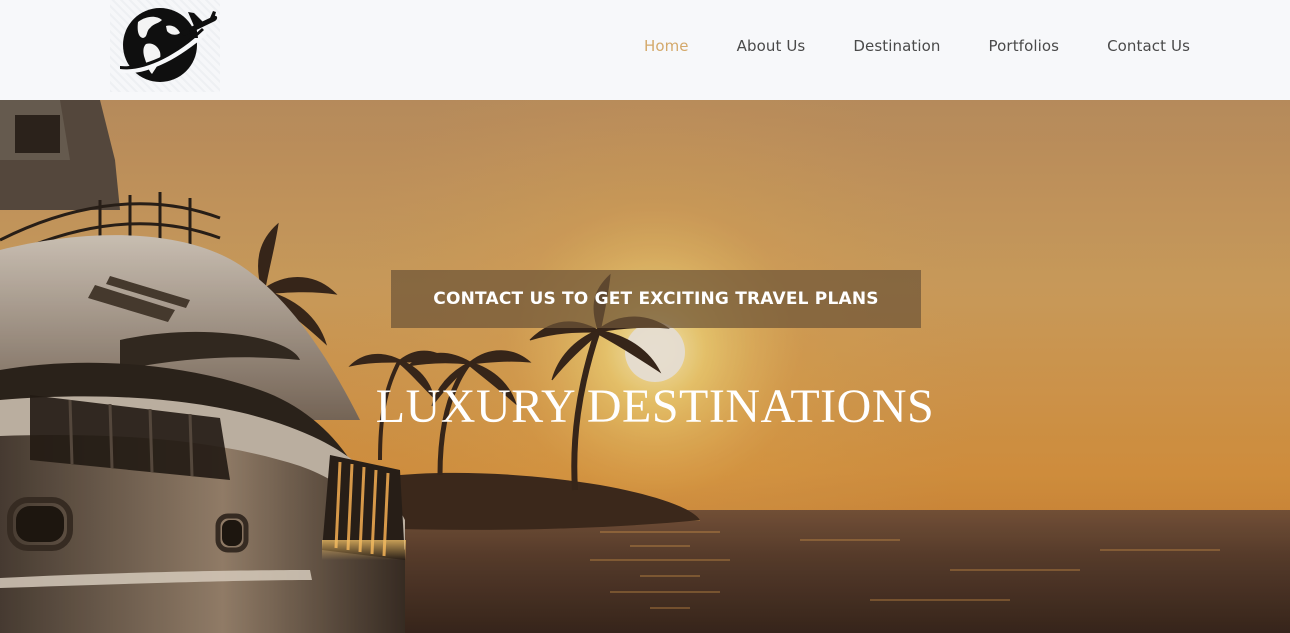 This screenshot has width=1290, height=633. I want to click on contact-cta-button: CONTACT US TO GET EXCITING TRAVEL PLANS, so click(656, 299).